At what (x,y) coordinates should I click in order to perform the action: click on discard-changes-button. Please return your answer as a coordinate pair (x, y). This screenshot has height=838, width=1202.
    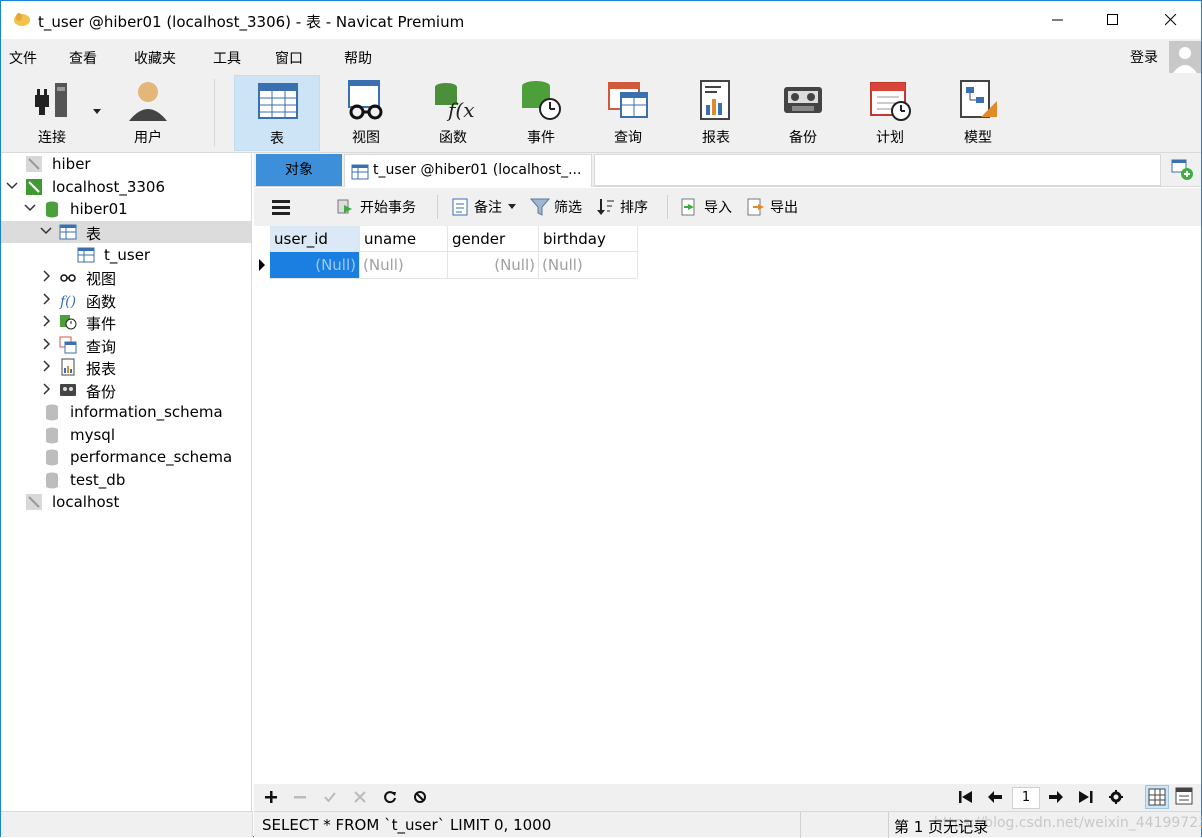
    Looking at the image, I should click on (360, 797).